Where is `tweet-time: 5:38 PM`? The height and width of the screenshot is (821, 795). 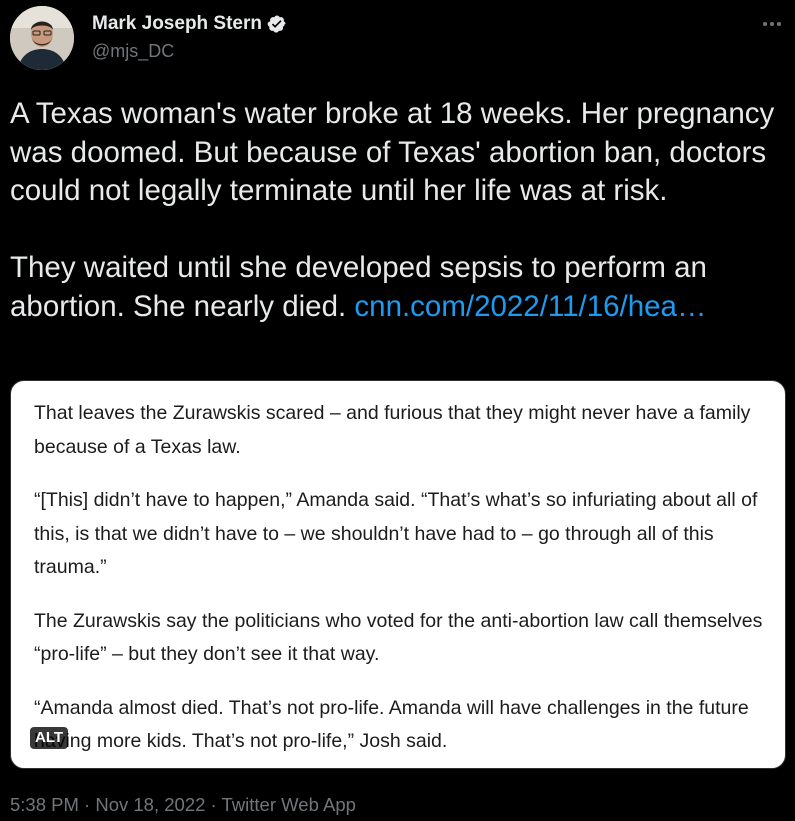 tweet-time: 5:38 PM is located at coordinates (44, 804).